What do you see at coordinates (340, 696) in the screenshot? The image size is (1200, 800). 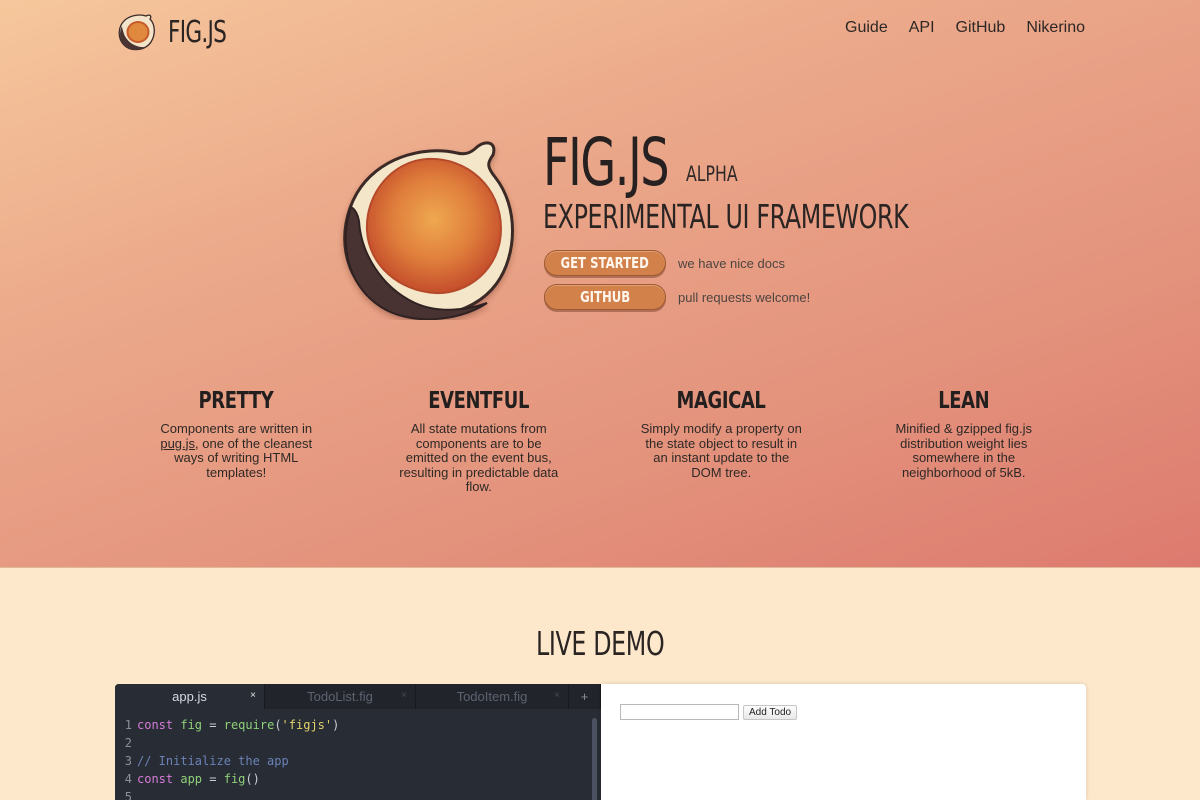 I see `tab-todolist-fig: TodoList.fig ×` at bounding box center [340, 696].